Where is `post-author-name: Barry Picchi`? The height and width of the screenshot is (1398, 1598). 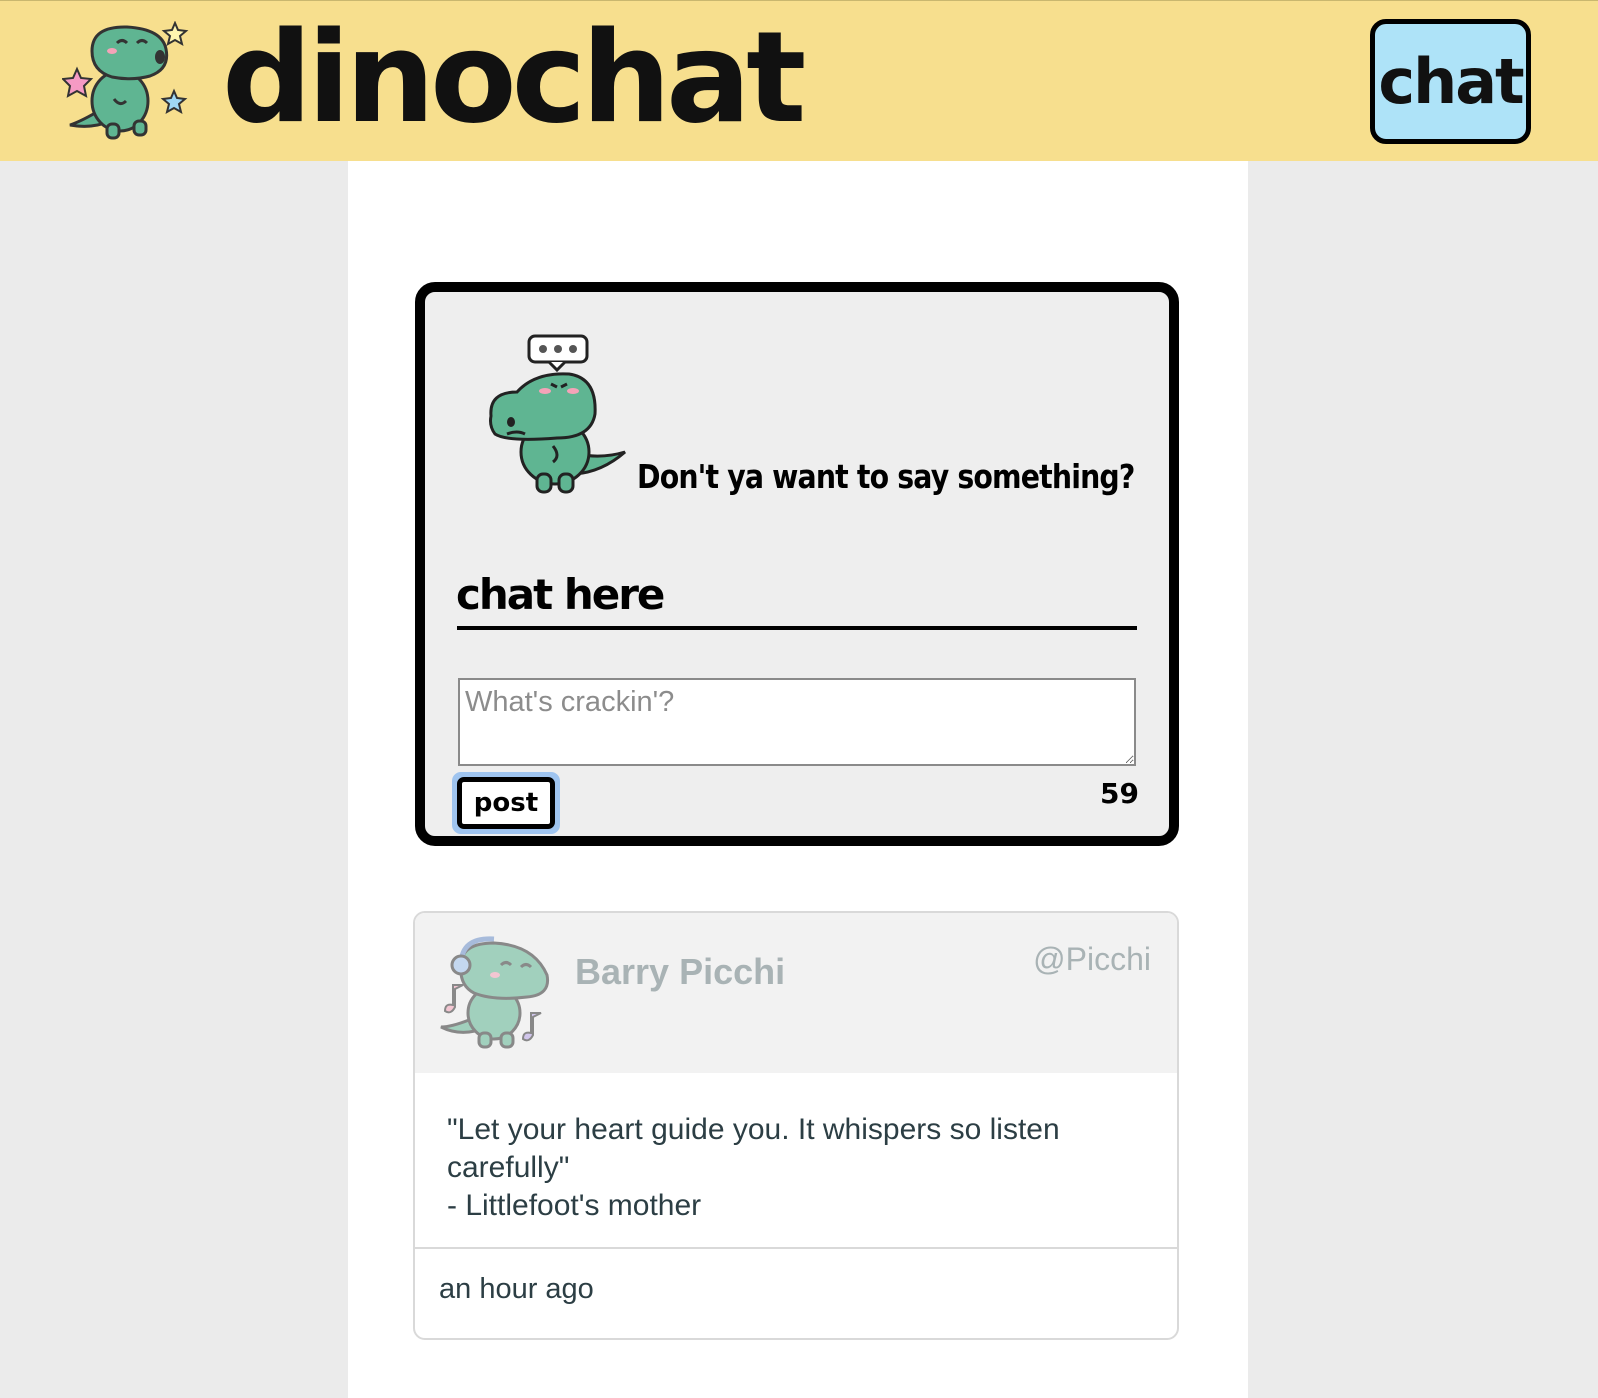 post-author-name: Barry Picchi is located at coordinates (680, 972).